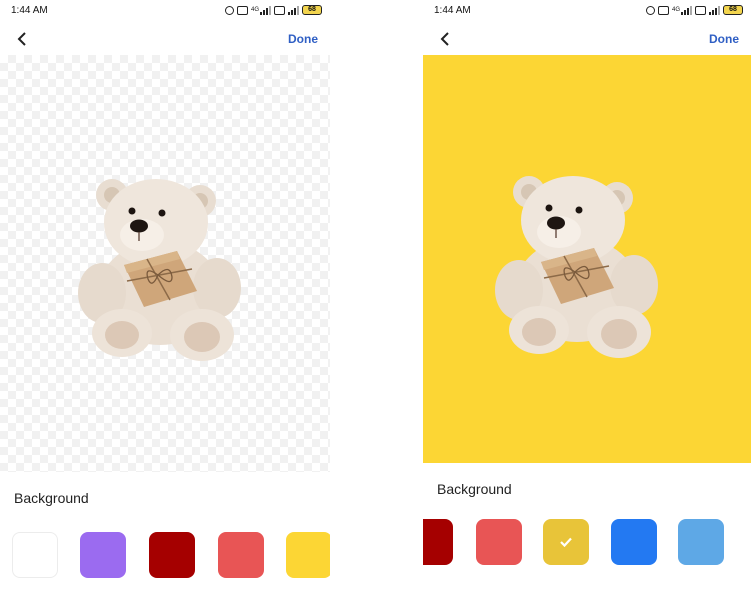 The width and height of the screenshot is (751, 603). What do you see at coordinates (701, 542) in the screenshot?
I see `swatch-light-blue` at bounding box center [701, 542].